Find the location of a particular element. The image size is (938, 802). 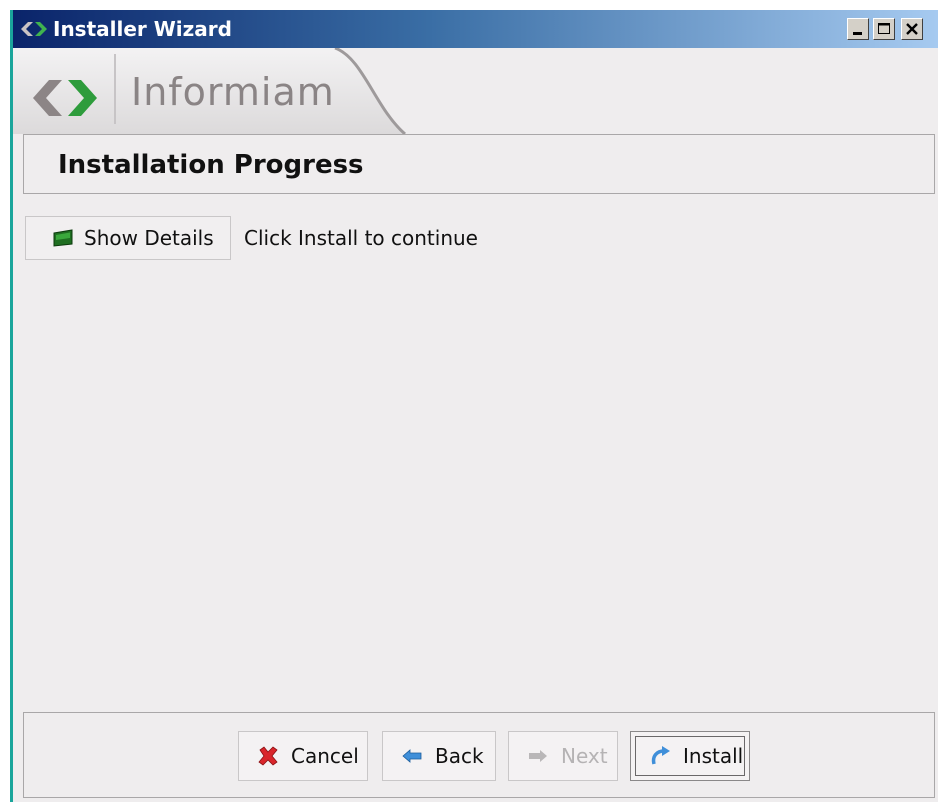

show-details-label: Show Details is located at coordinates (149, 238).